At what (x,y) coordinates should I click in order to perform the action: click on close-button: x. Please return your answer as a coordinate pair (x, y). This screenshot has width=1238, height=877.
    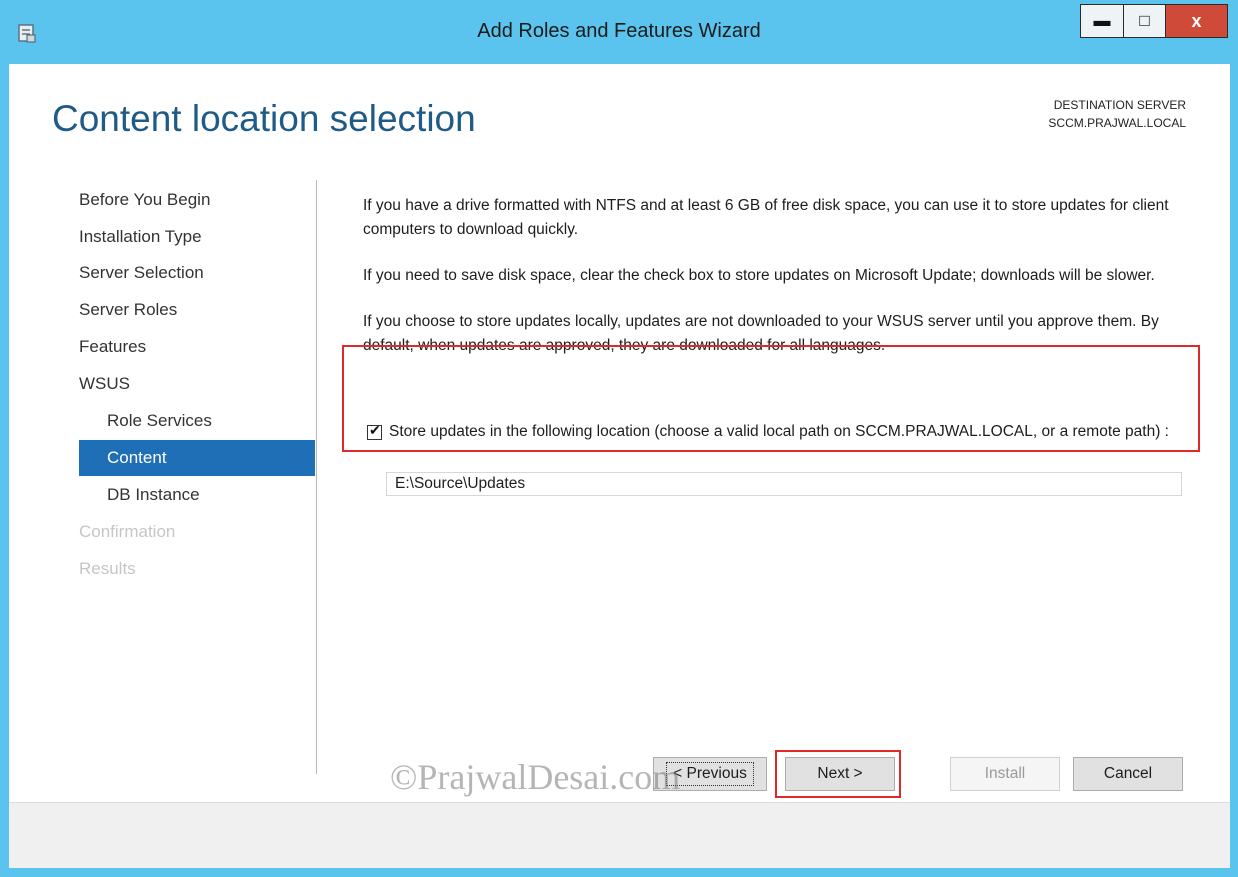
    Looking at the image, I should click on (1197, 21).